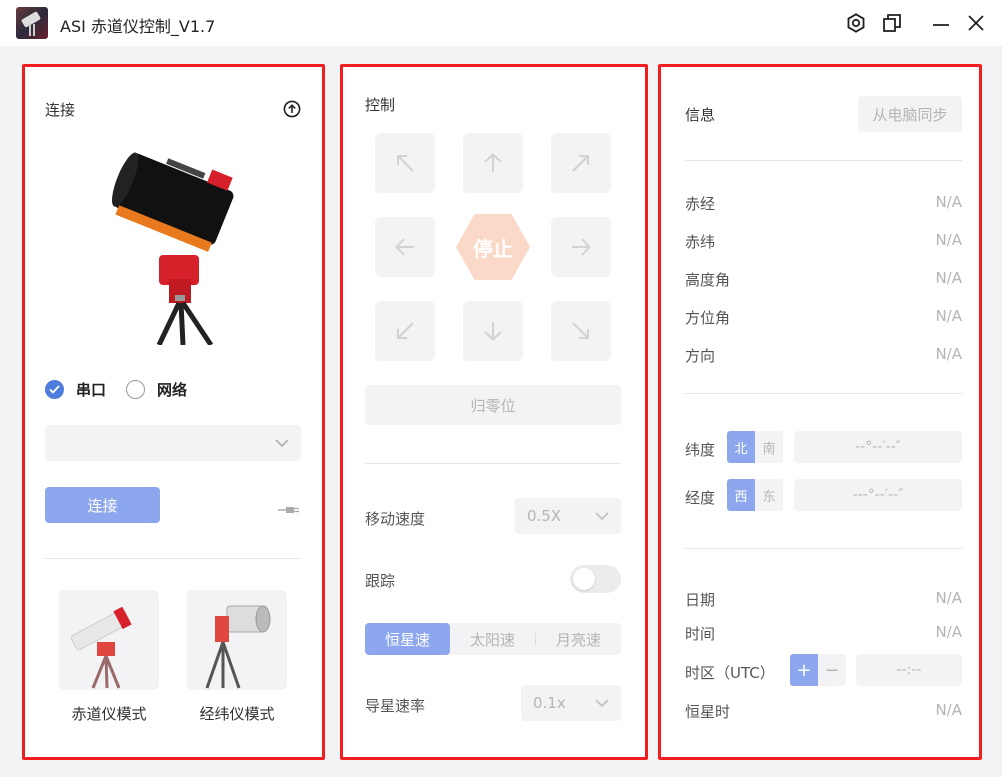 The width and height of the screenshot is (1002, 777). Describe the element at coordinates (769, 495) in the screenshot. I see `longitude-east-button: 东` at that location.